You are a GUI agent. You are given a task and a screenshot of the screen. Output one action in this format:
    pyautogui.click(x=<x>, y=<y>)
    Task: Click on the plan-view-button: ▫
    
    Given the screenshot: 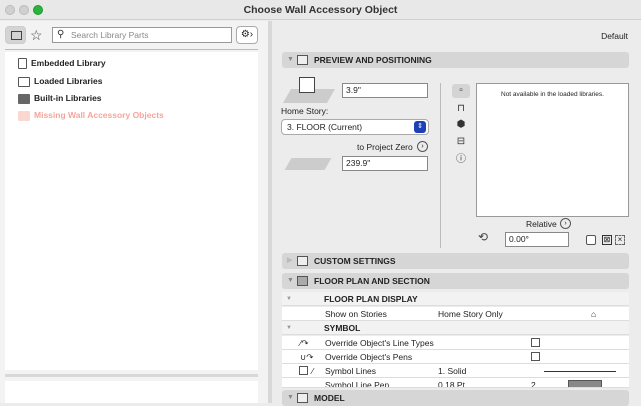 What is the action you would take?
    pyautogui.click(x=461, y=91)
    